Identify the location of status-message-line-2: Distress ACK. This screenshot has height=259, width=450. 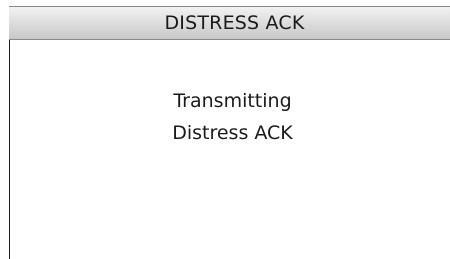
(232, 133).